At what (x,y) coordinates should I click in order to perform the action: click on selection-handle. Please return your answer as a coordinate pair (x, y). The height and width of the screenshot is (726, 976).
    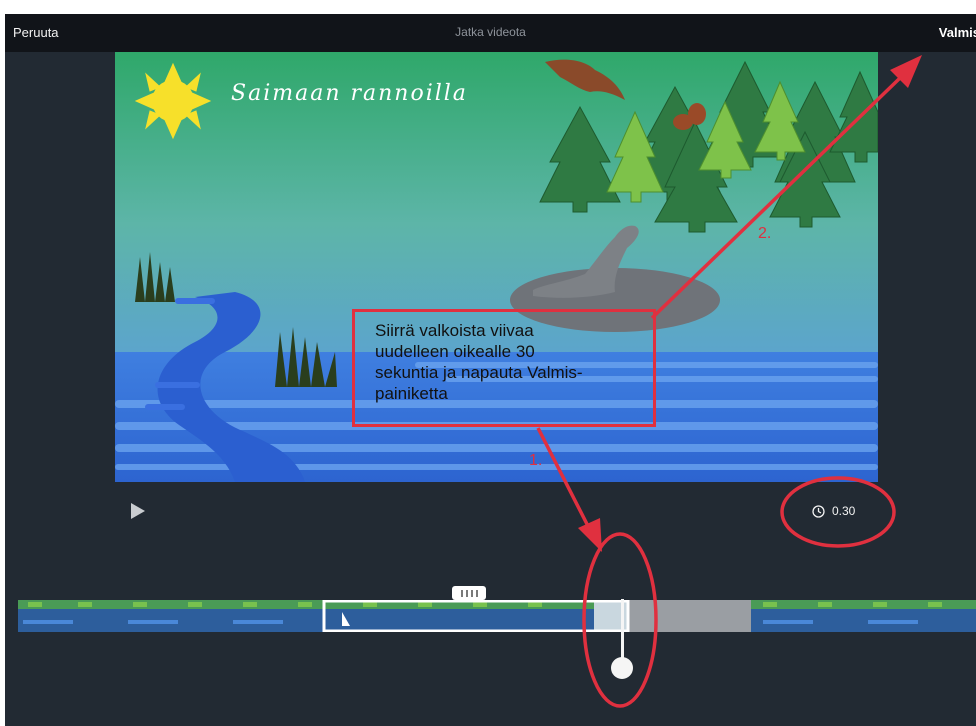
    Looking at the image, I should click on (469, 593).